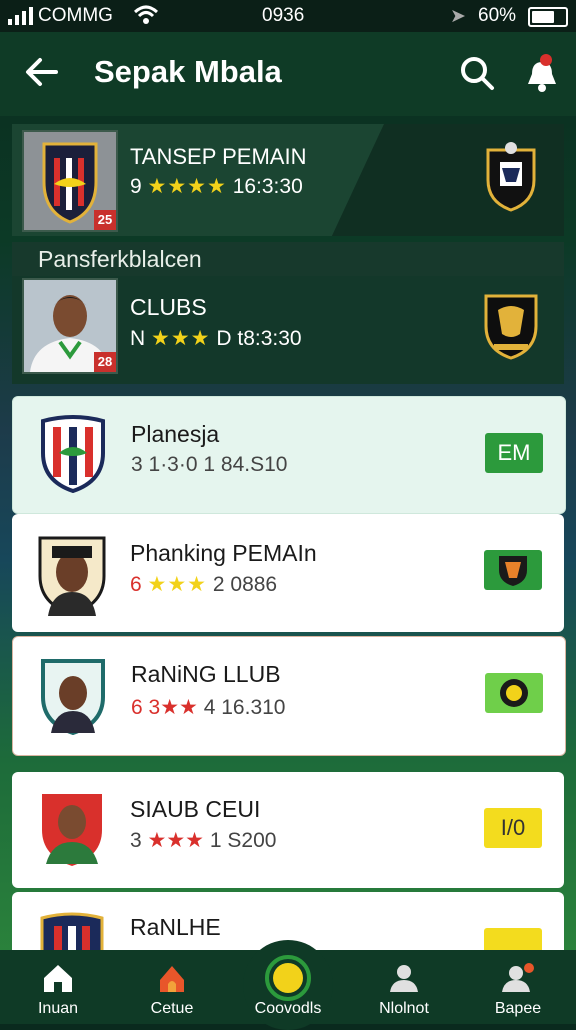 The height and width of the screenshot is (1030, 576). I want to click on list-item: Phanking PEMAIn 6 ★★★ 2 0886, so click(288, 573).